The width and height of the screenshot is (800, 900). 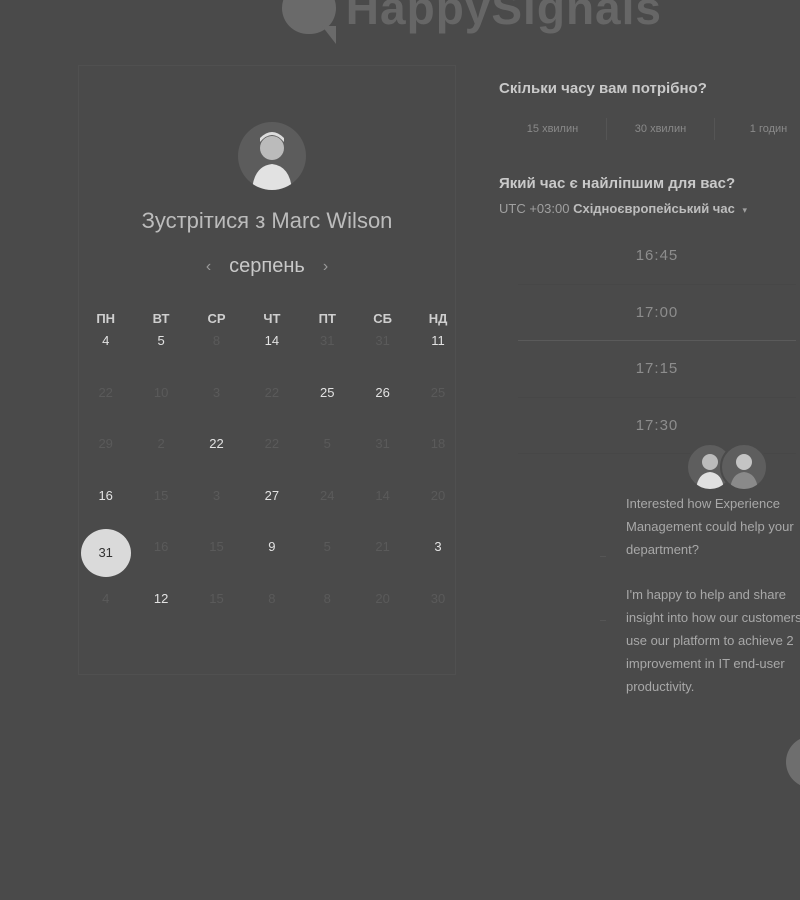 What do you see at coordinates (654, 208) in the screenshot?
I see `timezone-name: Східноєвропейський час` at bounding box center [654, 208].